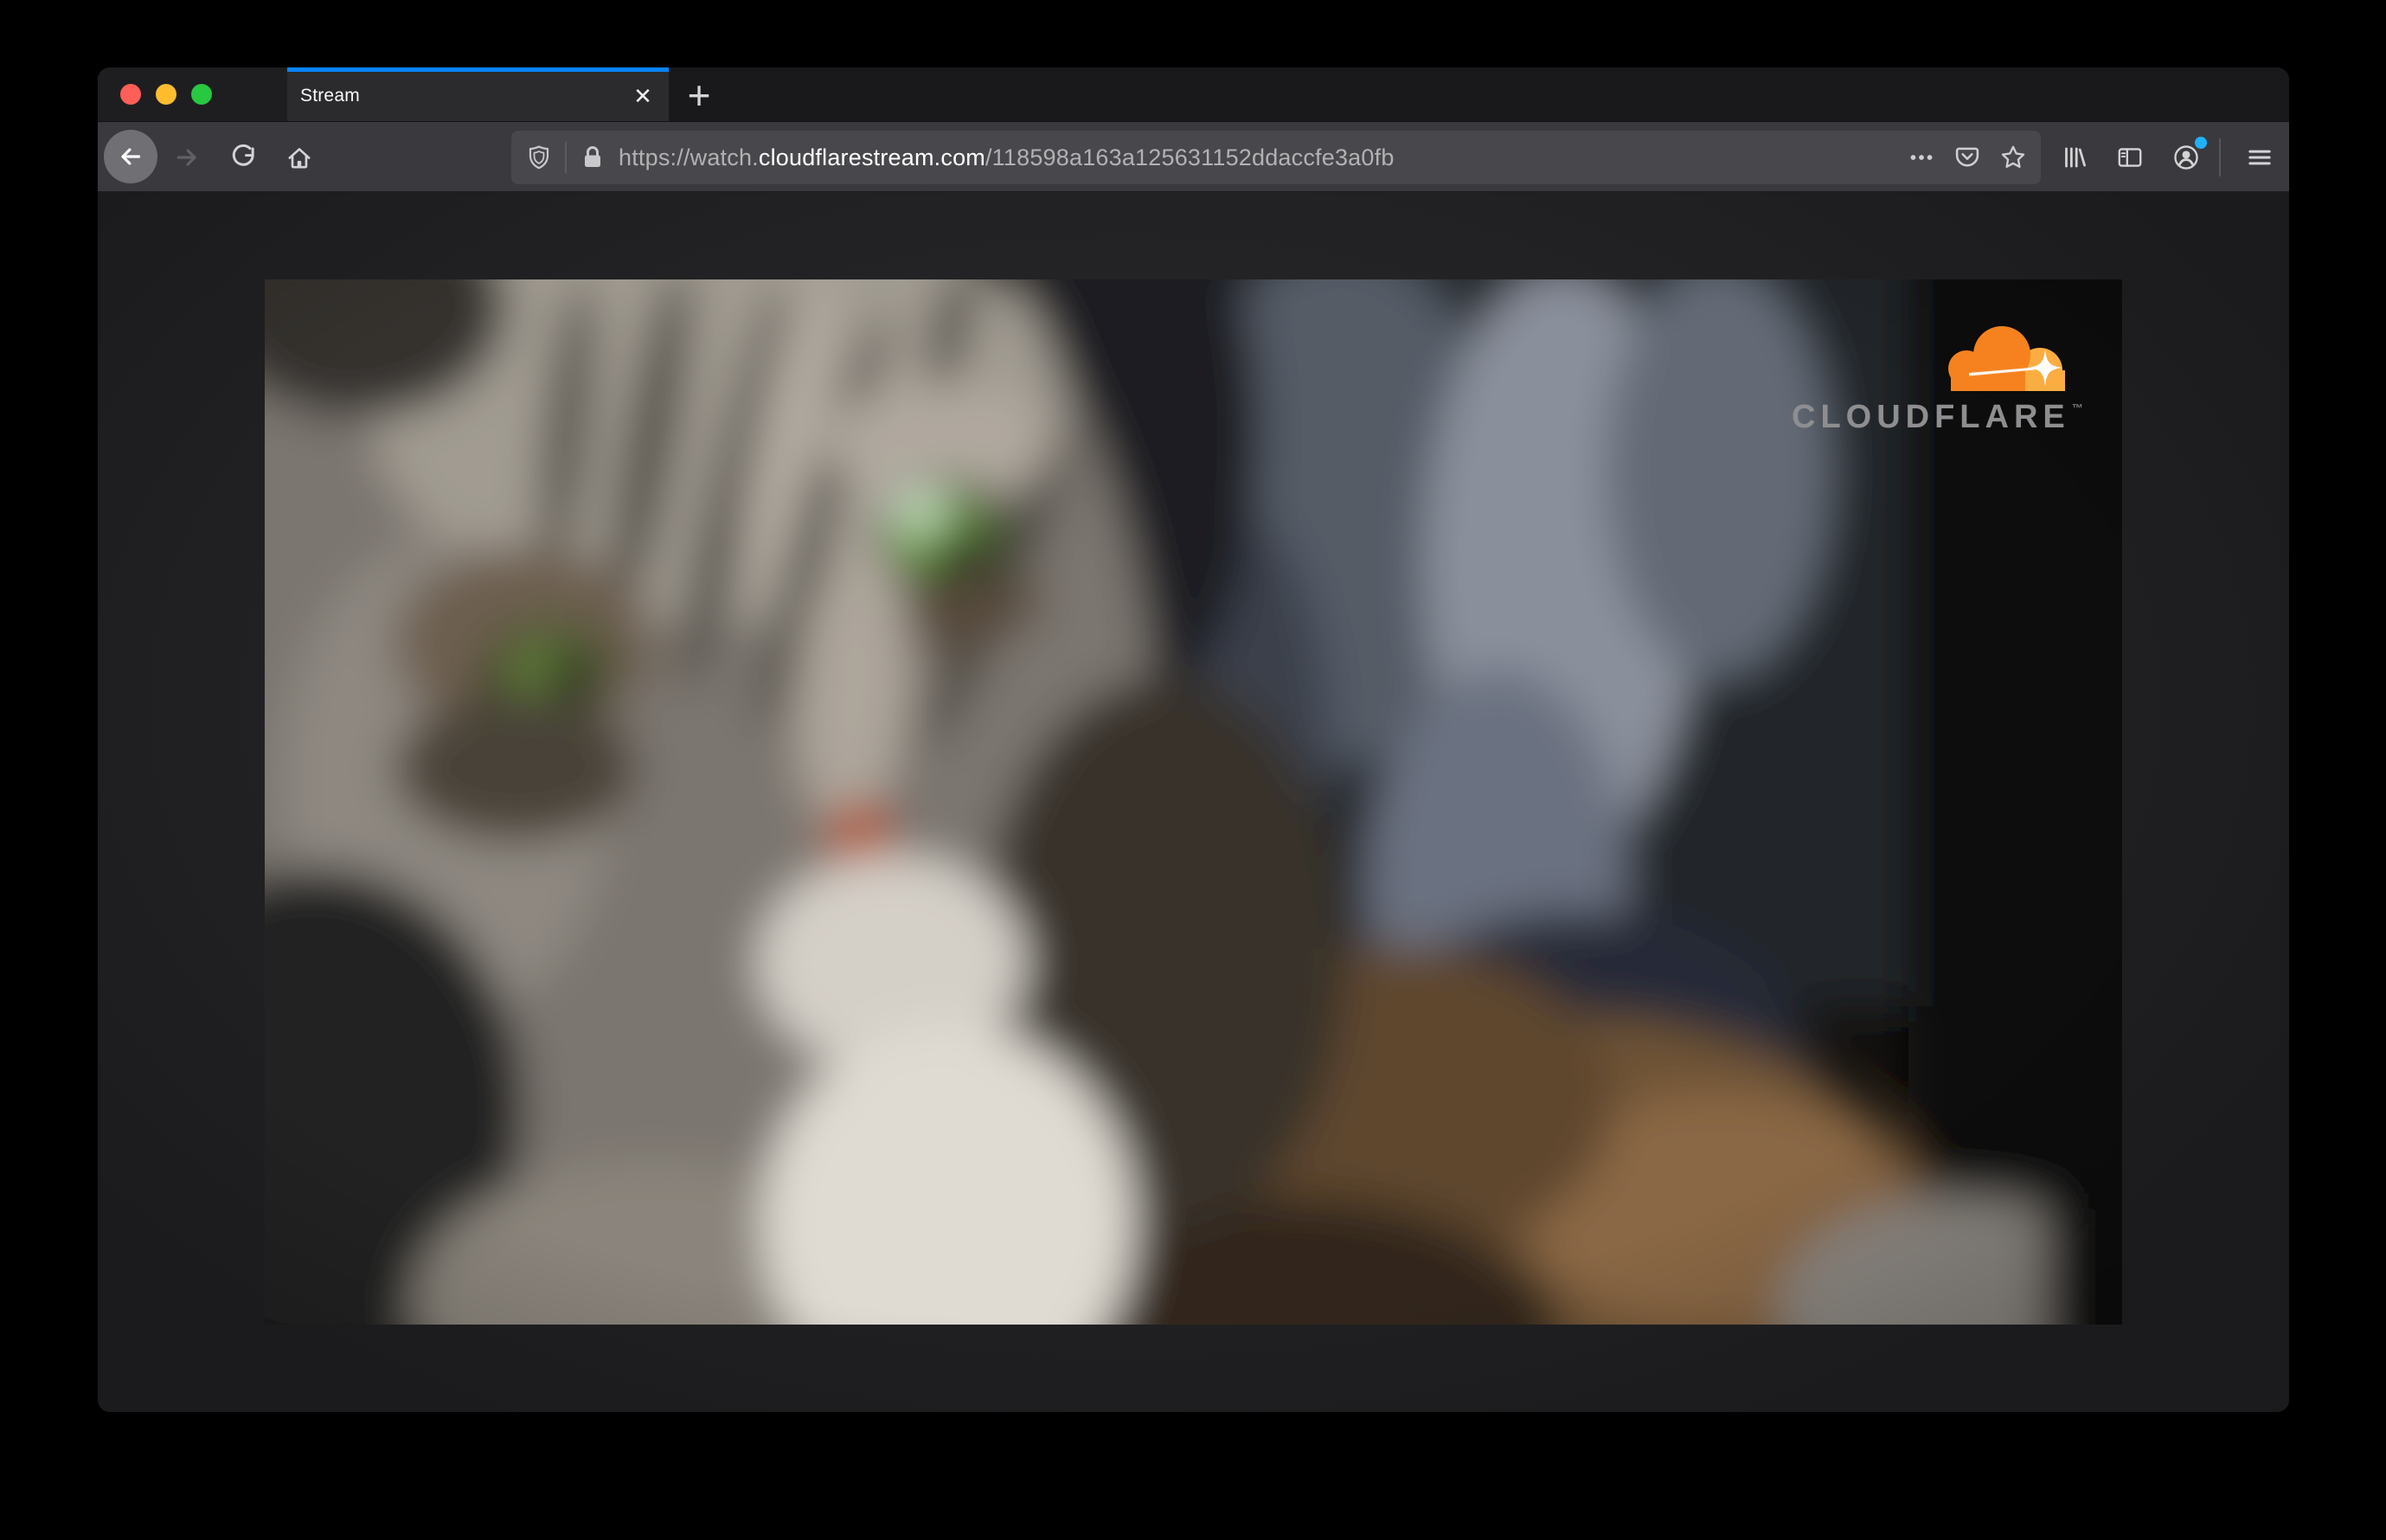 The width and height of the screenshot is (2386, 1540). Describe the element at coordinates (2013, 157) in the screenshot. I see `bookmark-star-icon` at that location.